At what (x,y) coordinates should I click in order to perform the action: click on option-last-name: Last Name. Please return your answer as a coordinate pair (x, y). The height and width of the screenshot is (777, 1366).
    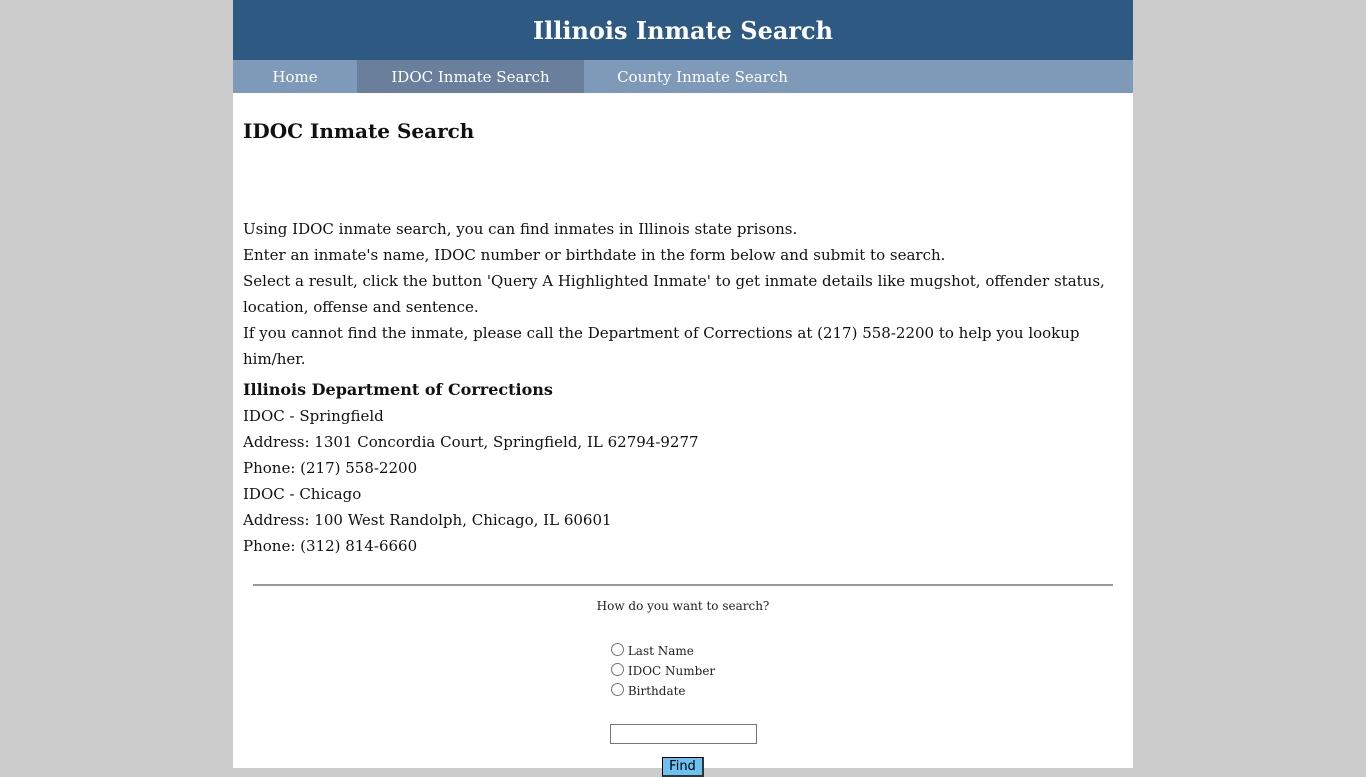
    Looking at the image, I should click on (662, 651).